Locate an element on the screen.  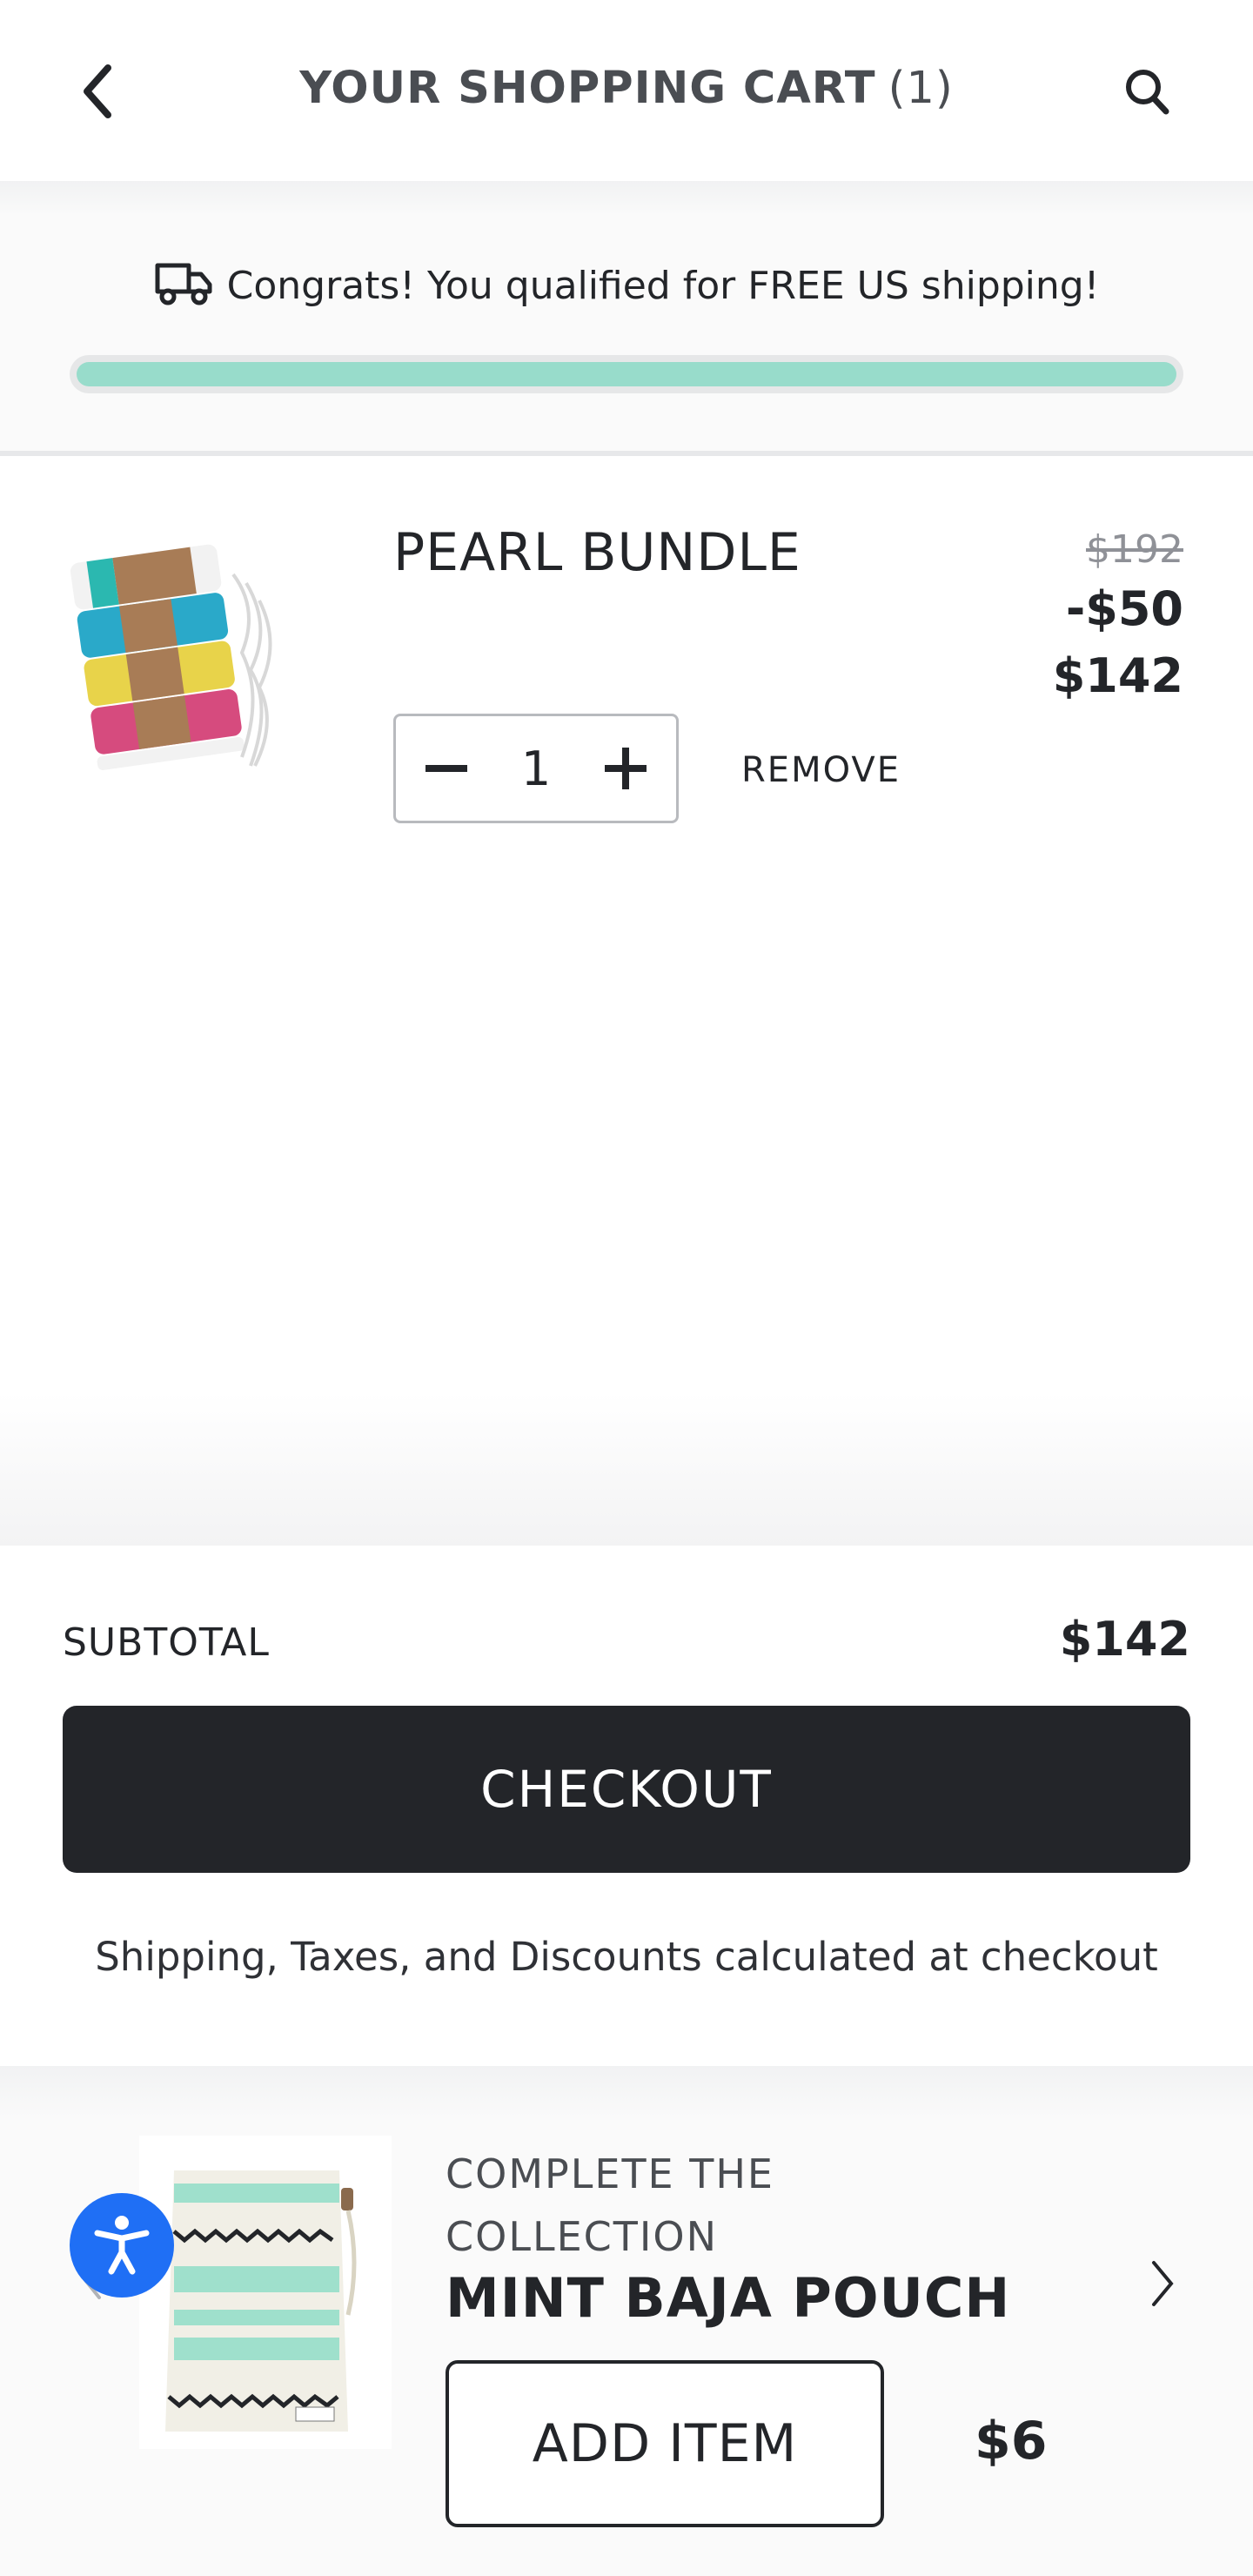
quantity-stepper: 1 is located at coordinates (536, 768).